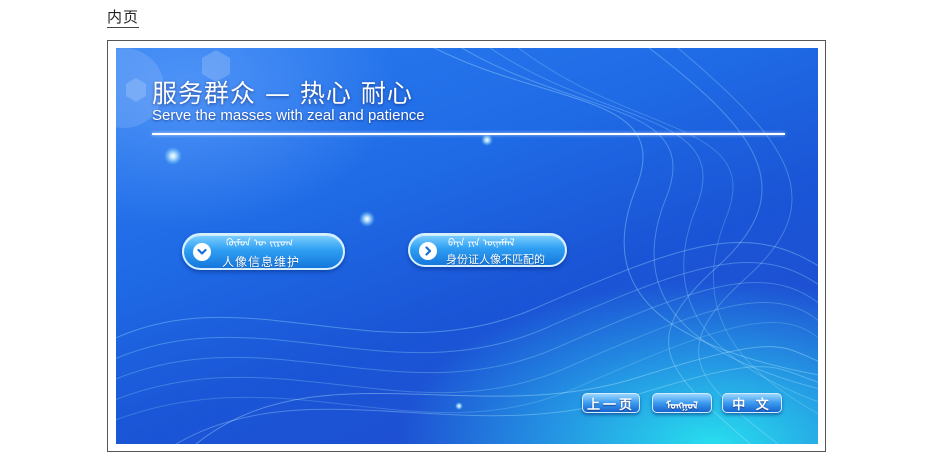 The height and width of the screenshot is (464, 942). What do you see at coordinates (263, 251) in the screenshot?
I see `portrait-info-maintenance-button: ᠬᠥᠮᠦᠨ ᠦ ᠵᠢᠷᠤᠭ 人像信息维护` at bounding box center [263, 251].